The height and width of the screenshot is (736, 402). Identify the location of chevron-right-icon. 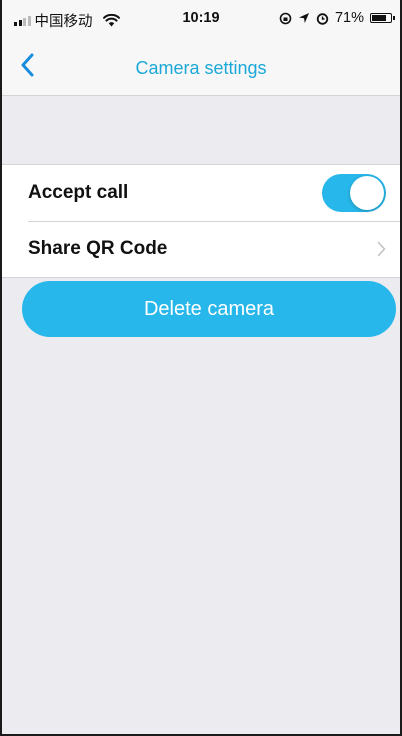
(381, 249).